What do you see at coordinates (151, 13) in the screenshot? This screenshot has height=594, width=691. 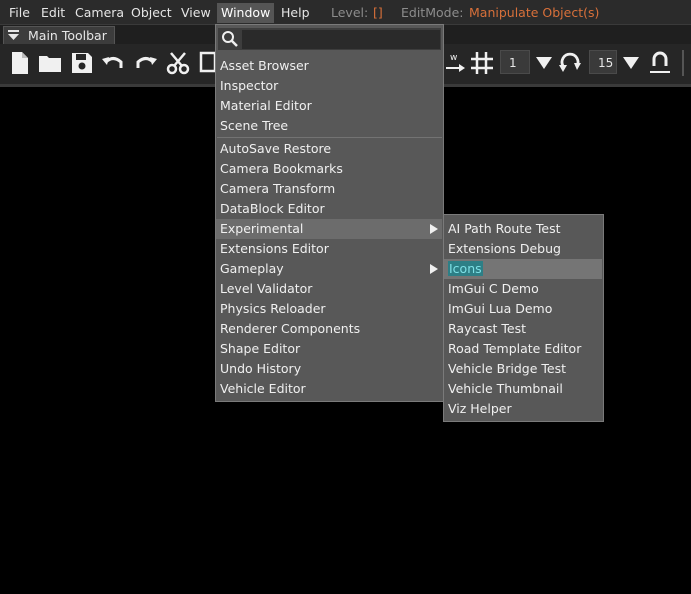 I see `menu-object: Object` at bounding box center [151, 13].